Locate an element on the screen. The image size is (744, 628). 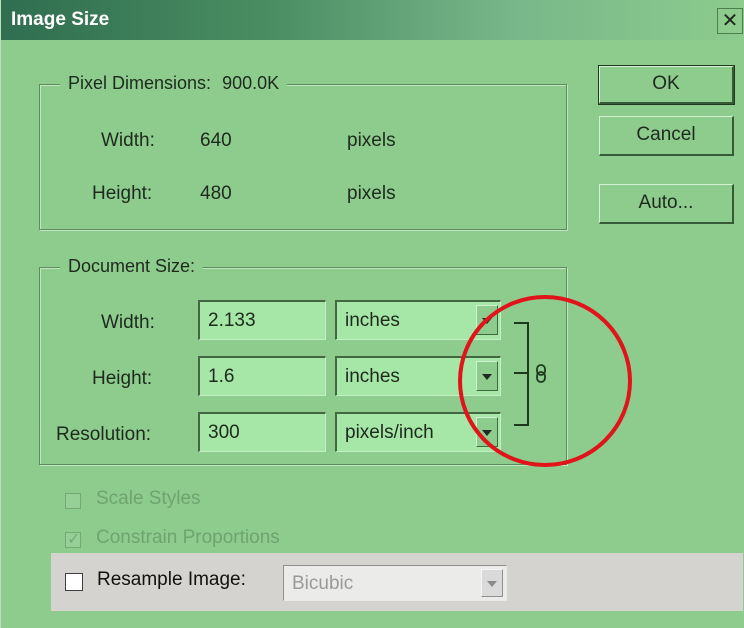
close-icon: ✕ is located at coordinates (730, 21).